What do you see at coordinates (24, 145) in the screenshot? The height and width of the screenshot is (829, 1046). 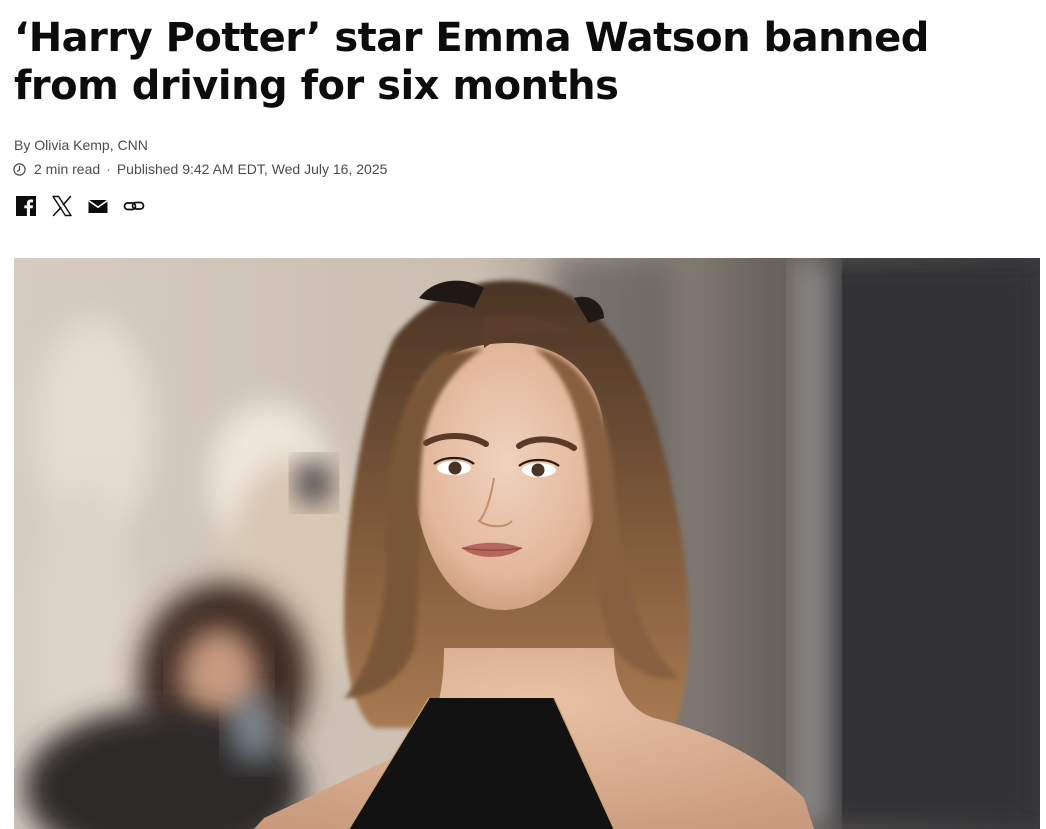 I see `byline-prefix: By` at bounding box center [24, 145].